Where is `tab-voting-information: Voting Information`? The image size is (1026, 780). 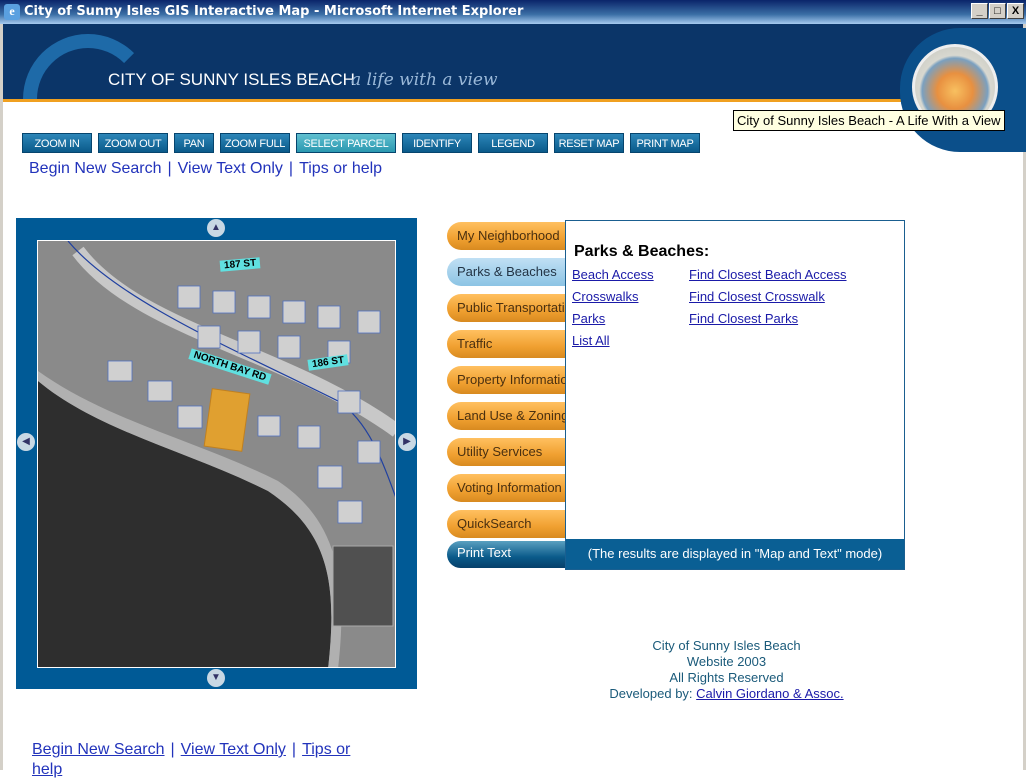 tab-voting-information: Voting Information is located at coordinates (508, 488).